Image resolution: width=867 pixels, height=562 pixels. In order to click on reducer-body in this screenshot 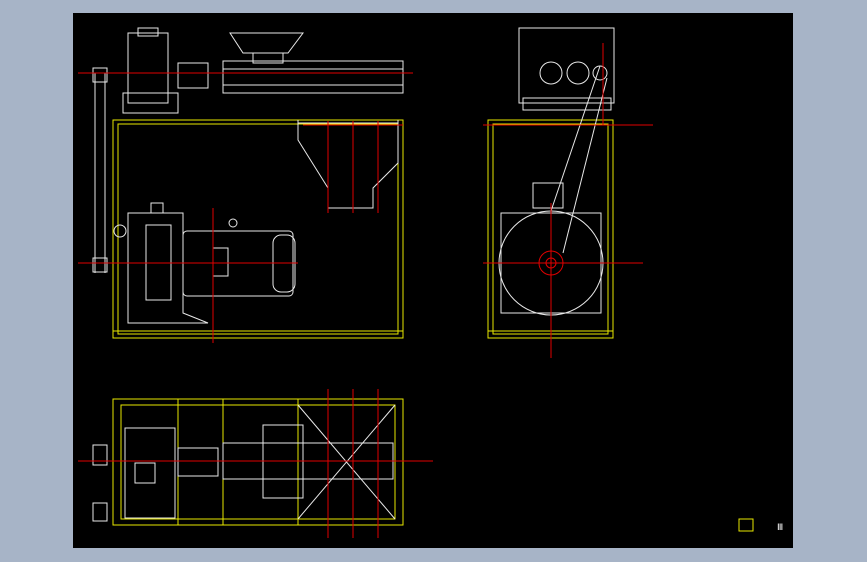, I will do `click(168, 268)`.